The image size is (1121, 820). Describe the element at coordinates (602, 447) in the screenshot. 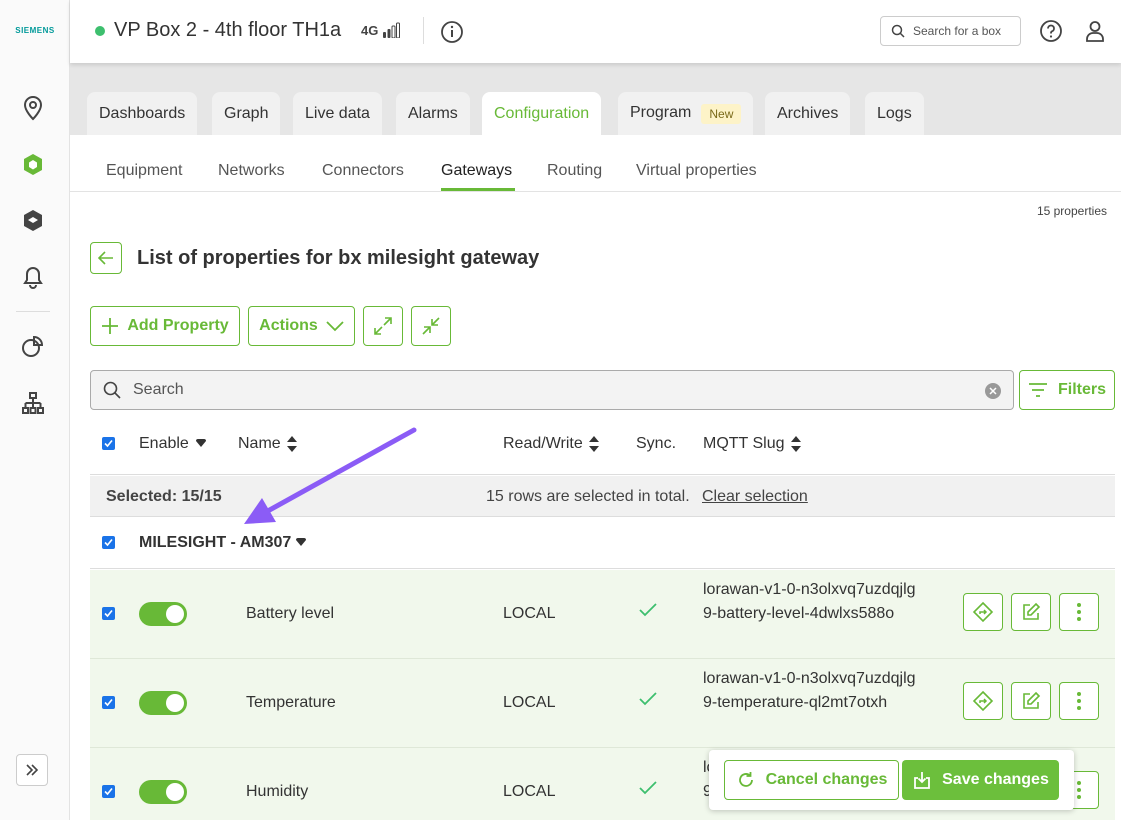

I see `table-header: Enable Name Read/Write Sync. MQTT Slug` at that location.